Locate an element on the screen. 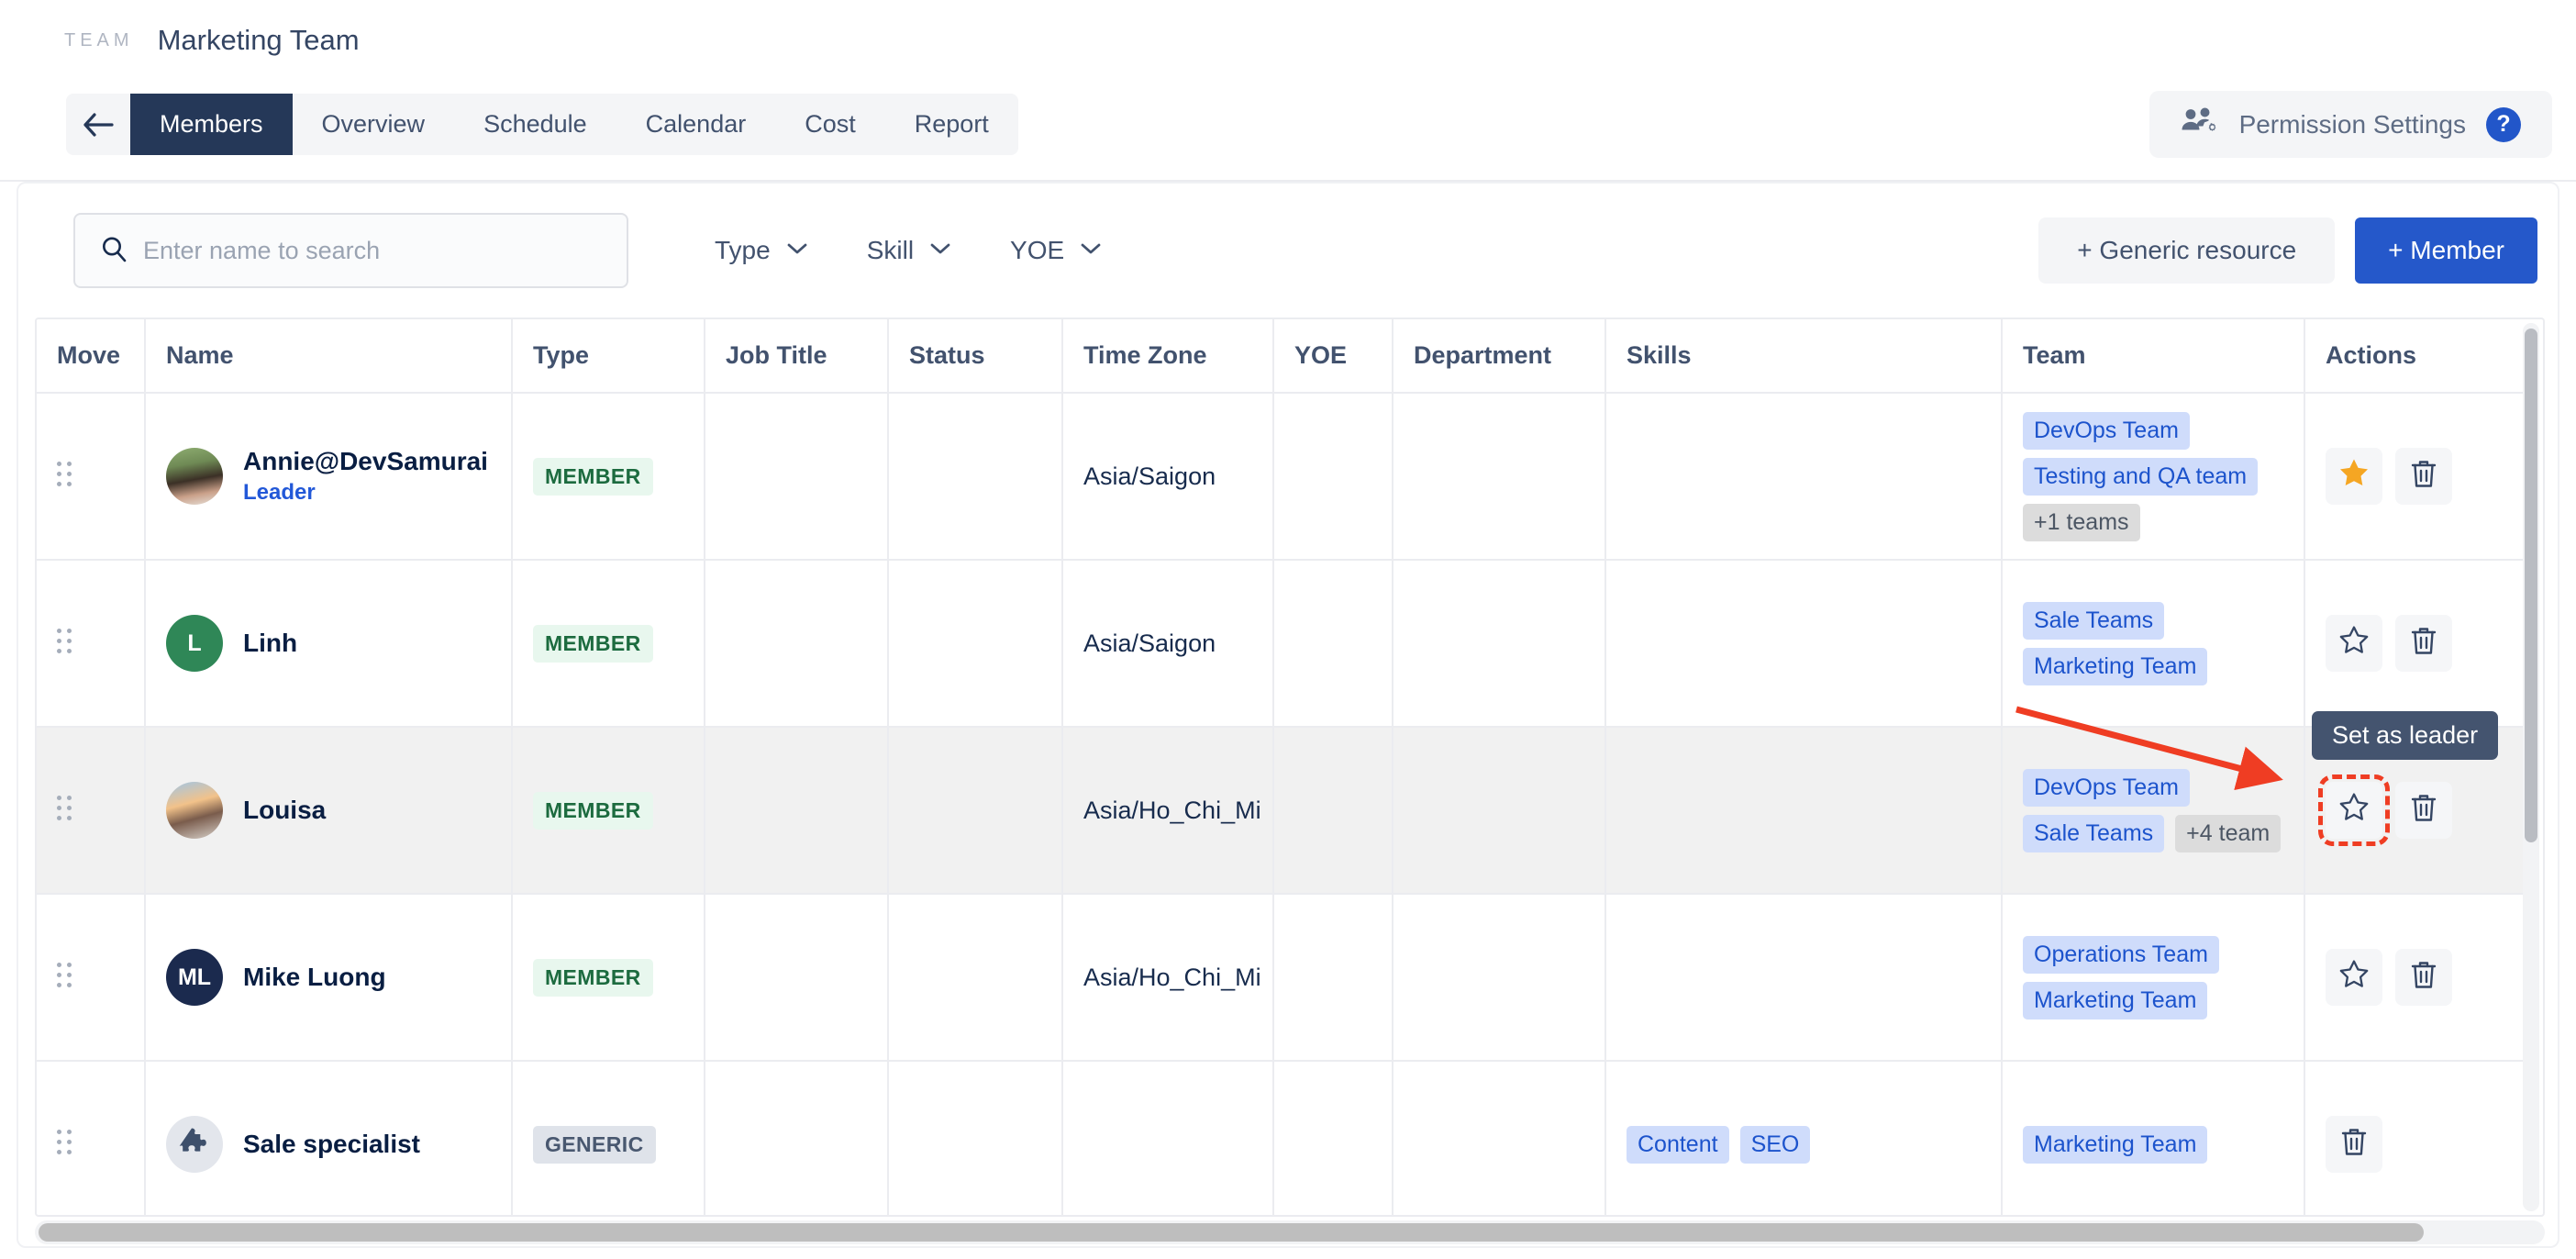 This screenshot has height=1259, width=2576. filters-toolbar: Type Skill YOE + Generic resource + Mem is located at coordinates (1289, 251).